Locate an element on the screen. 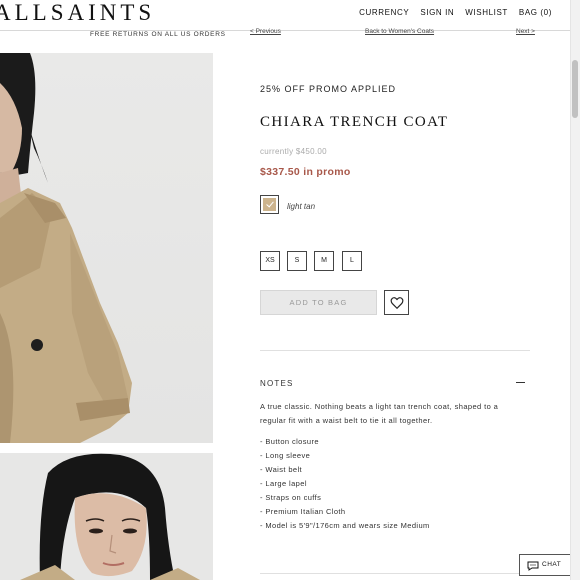 This screenshot has width=580, height=580. breadcrumb: < Previous Back to Women's Coats Next > is located at coordinates (400, 33).